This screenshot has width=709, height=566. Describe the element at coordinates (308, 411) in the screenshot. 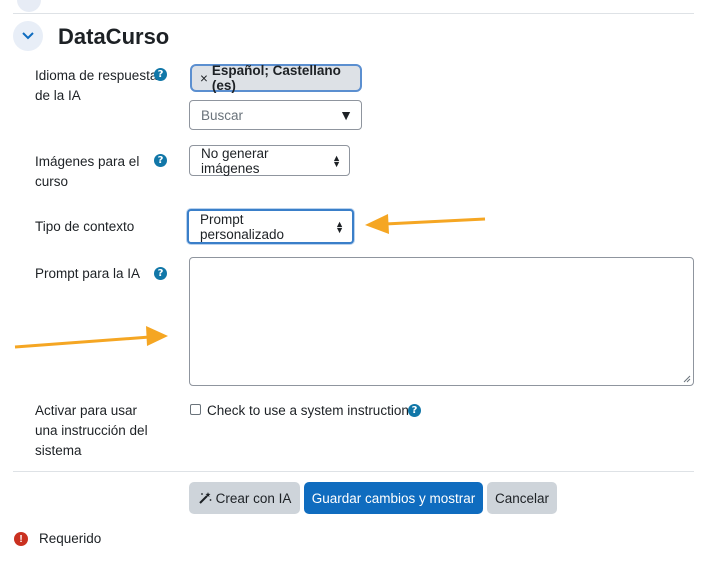

I see `checkbox-label: Check to use a system instruction` at that location.